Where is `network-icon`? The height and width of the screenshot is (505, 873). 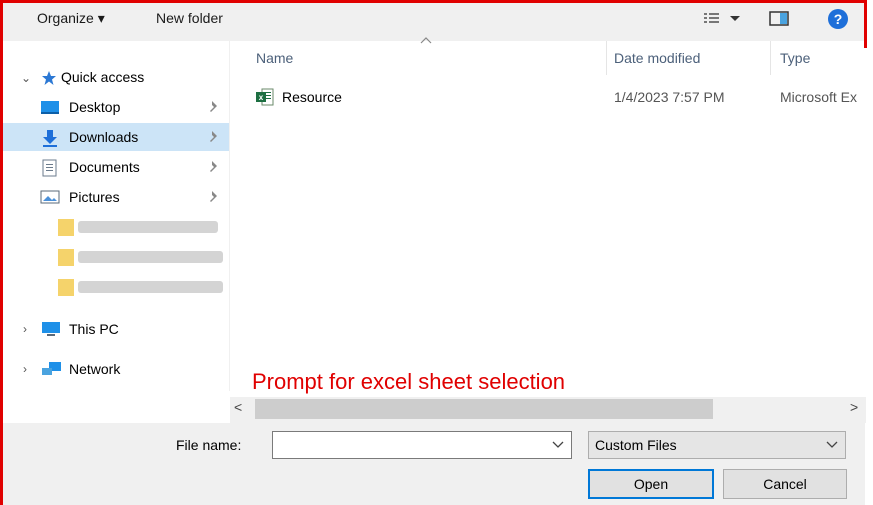 network-icon is located at coordinates (51, 368).